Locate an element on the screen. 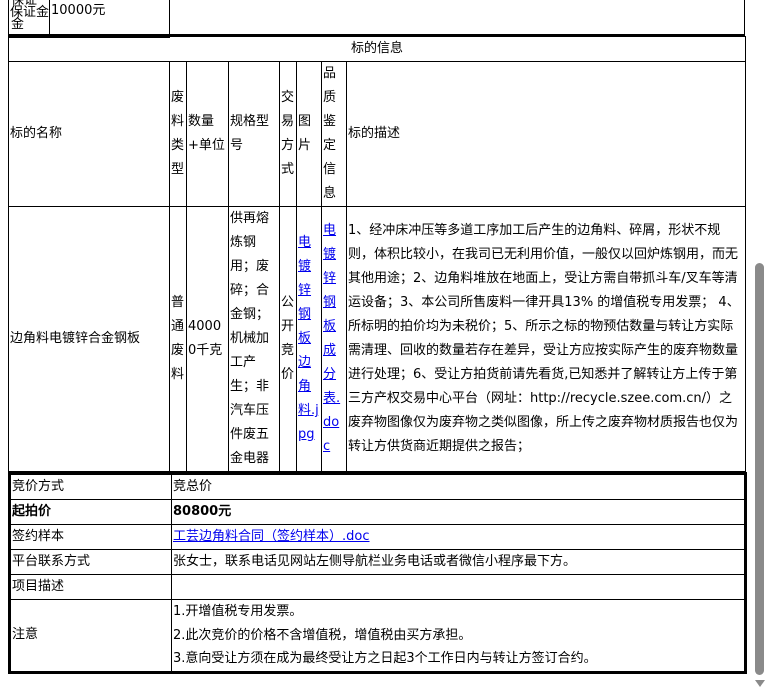  section-title: 标的信息 is located at coordinates (377, 49).